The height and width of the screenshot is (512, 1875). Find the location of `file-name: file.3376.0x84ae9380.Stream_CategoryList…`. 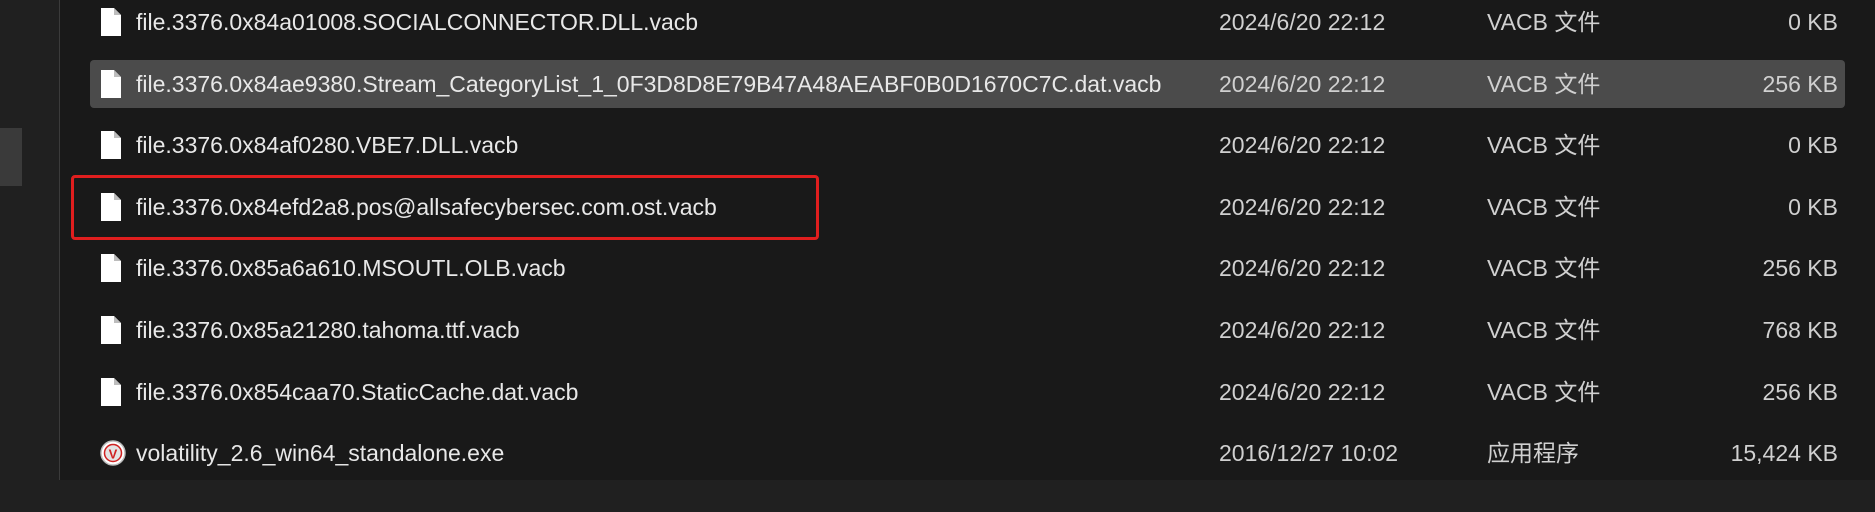

file-name: file.3376.0x84ae9380.Stream_CategoryList… is located at coordinates (649, 83).